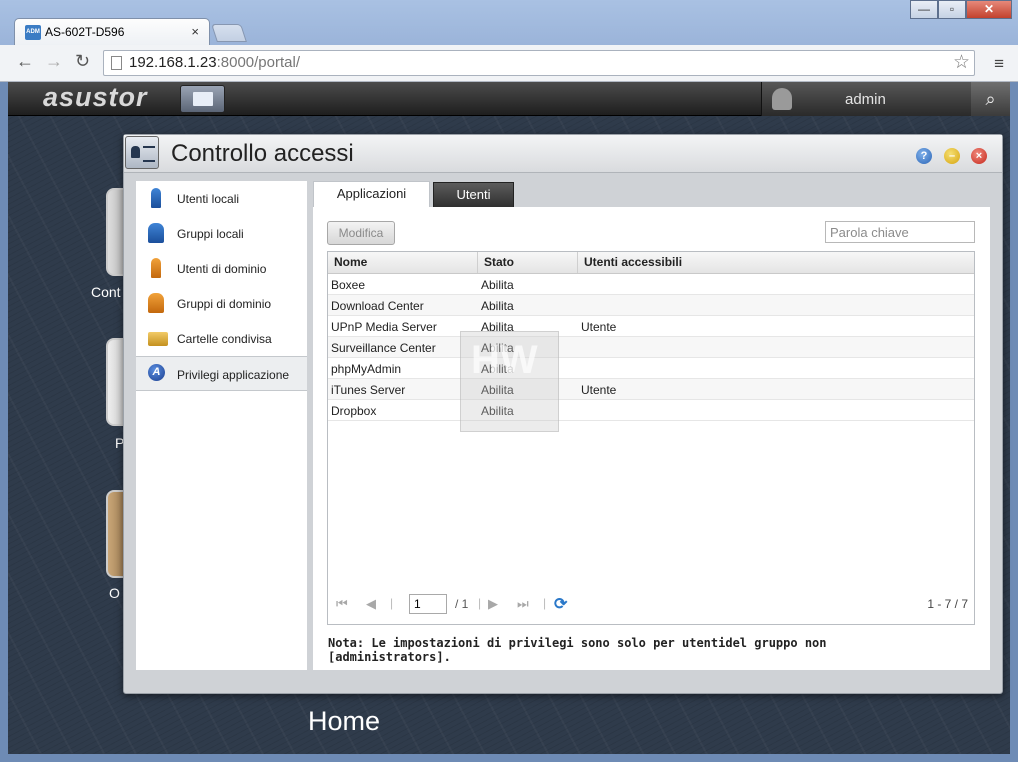 This screenshot has height=762, width=1018. I want to click on menu-icon: ≡, so click(999, 64).